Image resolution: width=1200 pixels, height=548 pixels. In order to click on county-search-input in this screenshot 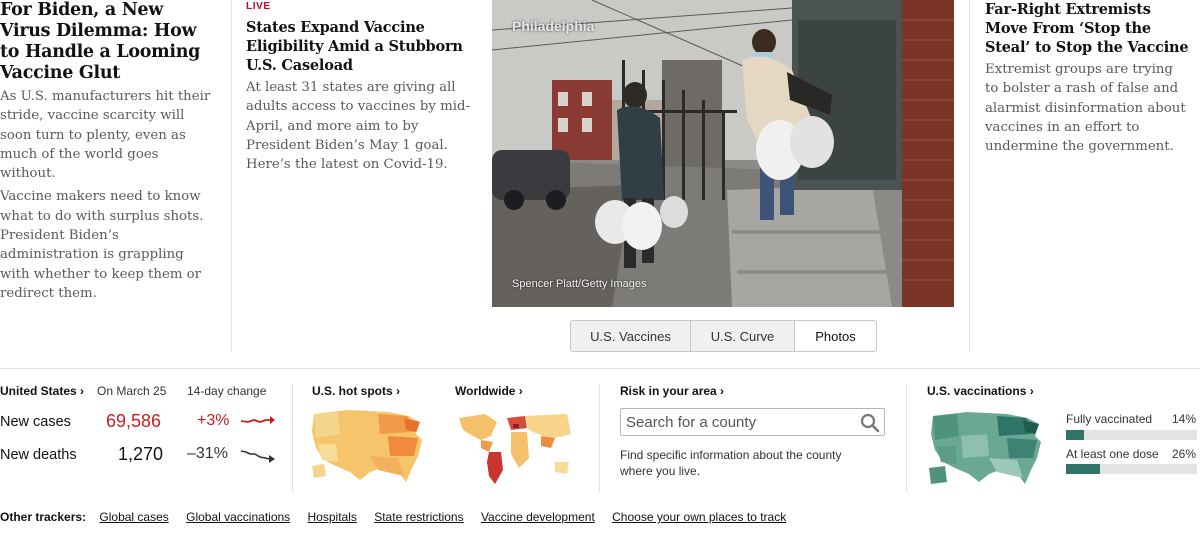, I will do `click(736, 422)`.